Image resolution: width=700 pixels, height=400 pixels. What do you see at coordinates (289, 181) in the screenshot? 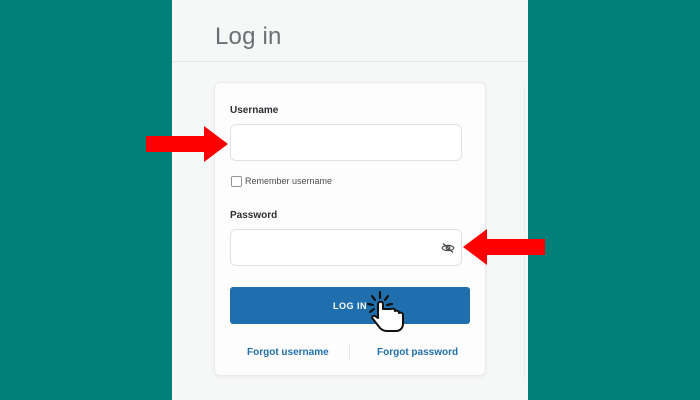
I see `remember-username-label: Remember username` at bounding box center [289, 181].